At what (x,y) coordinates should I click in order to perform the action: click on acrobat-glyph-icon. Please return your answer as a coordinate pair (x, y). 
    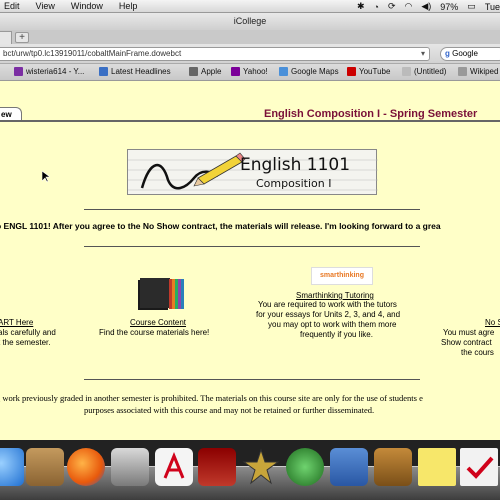
    Looking at the image, I should click on (174, 465).